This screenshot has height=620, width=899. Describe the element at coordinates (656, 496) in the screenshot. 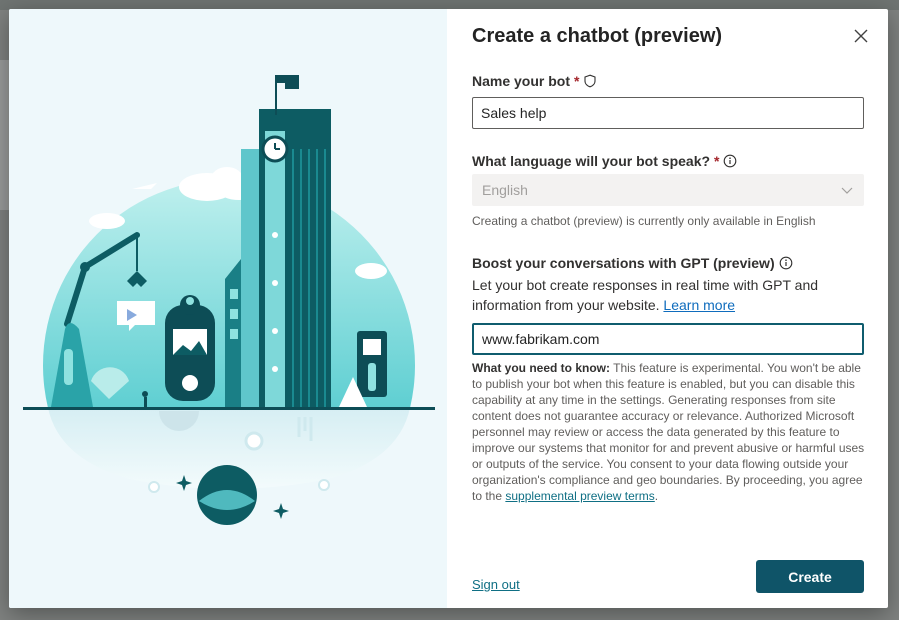

I see `notice-end: .` at that location.